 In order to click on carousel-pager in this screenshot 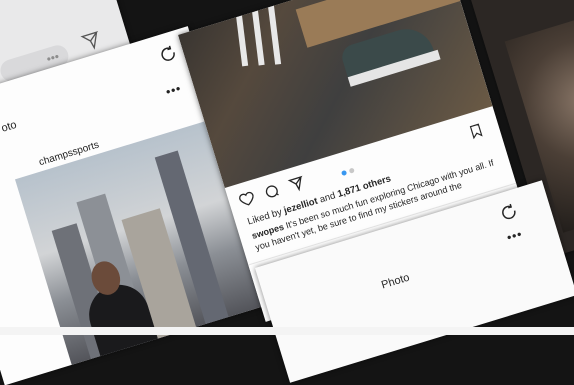, I will do `click(349, 170)`.